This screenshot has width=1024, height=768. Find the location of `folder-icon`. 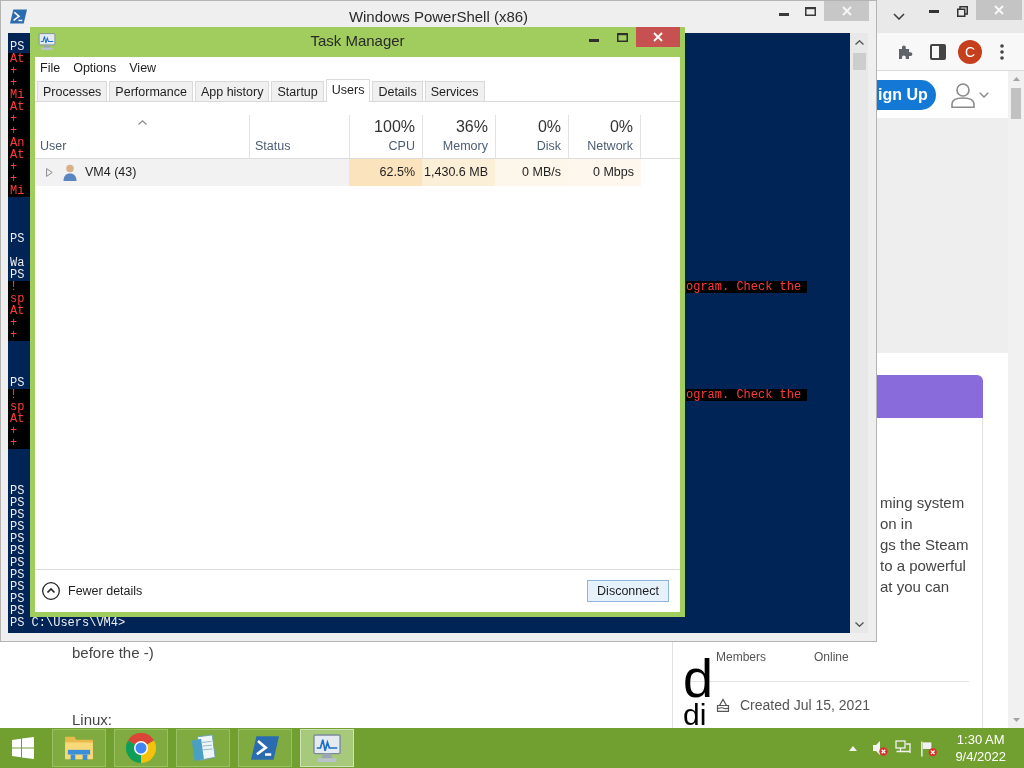

folder-icon is located at coordinates (79, 748).